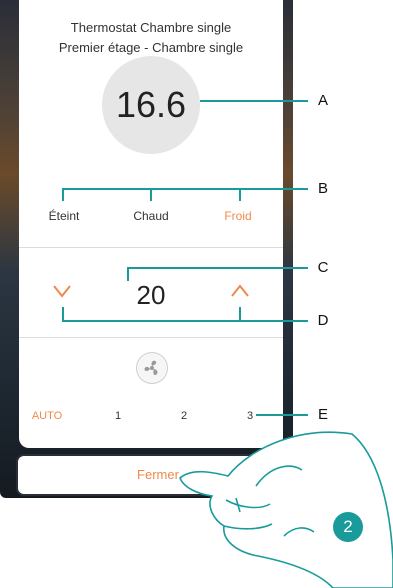  What do you see at coordinates (322, 188) in the screenshot?
I see `callout-label-b: B` at bounding box center [322, 188].